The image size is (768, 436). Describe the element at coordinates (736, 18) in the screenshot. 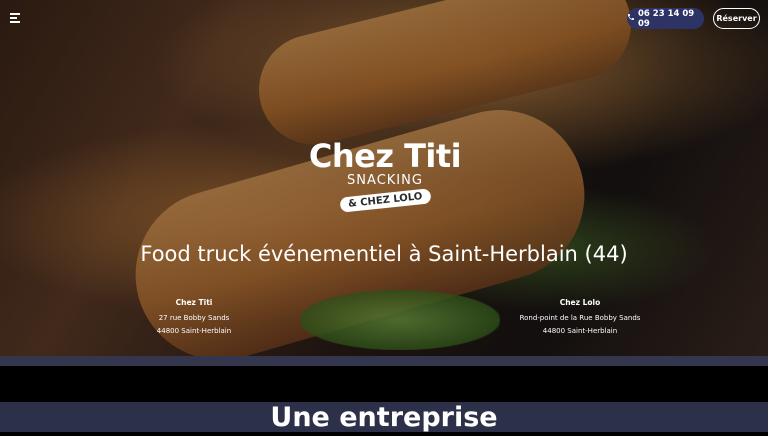

I see `reserve-button: Réserver` at that location.